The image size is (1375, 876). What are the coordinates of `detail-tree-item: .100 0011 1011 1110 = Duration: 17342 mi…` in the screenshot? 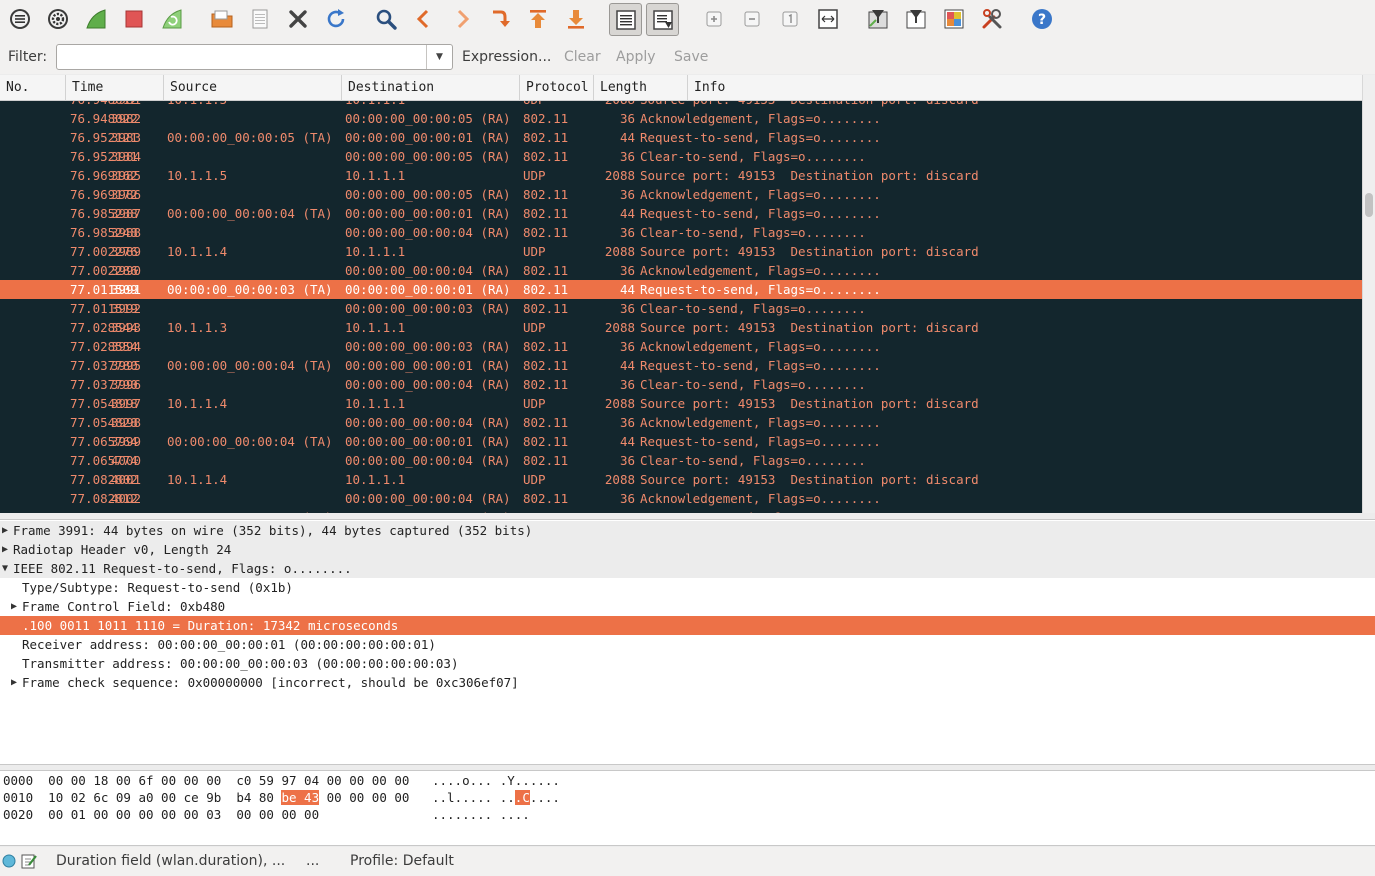 It's located at (687, 625).